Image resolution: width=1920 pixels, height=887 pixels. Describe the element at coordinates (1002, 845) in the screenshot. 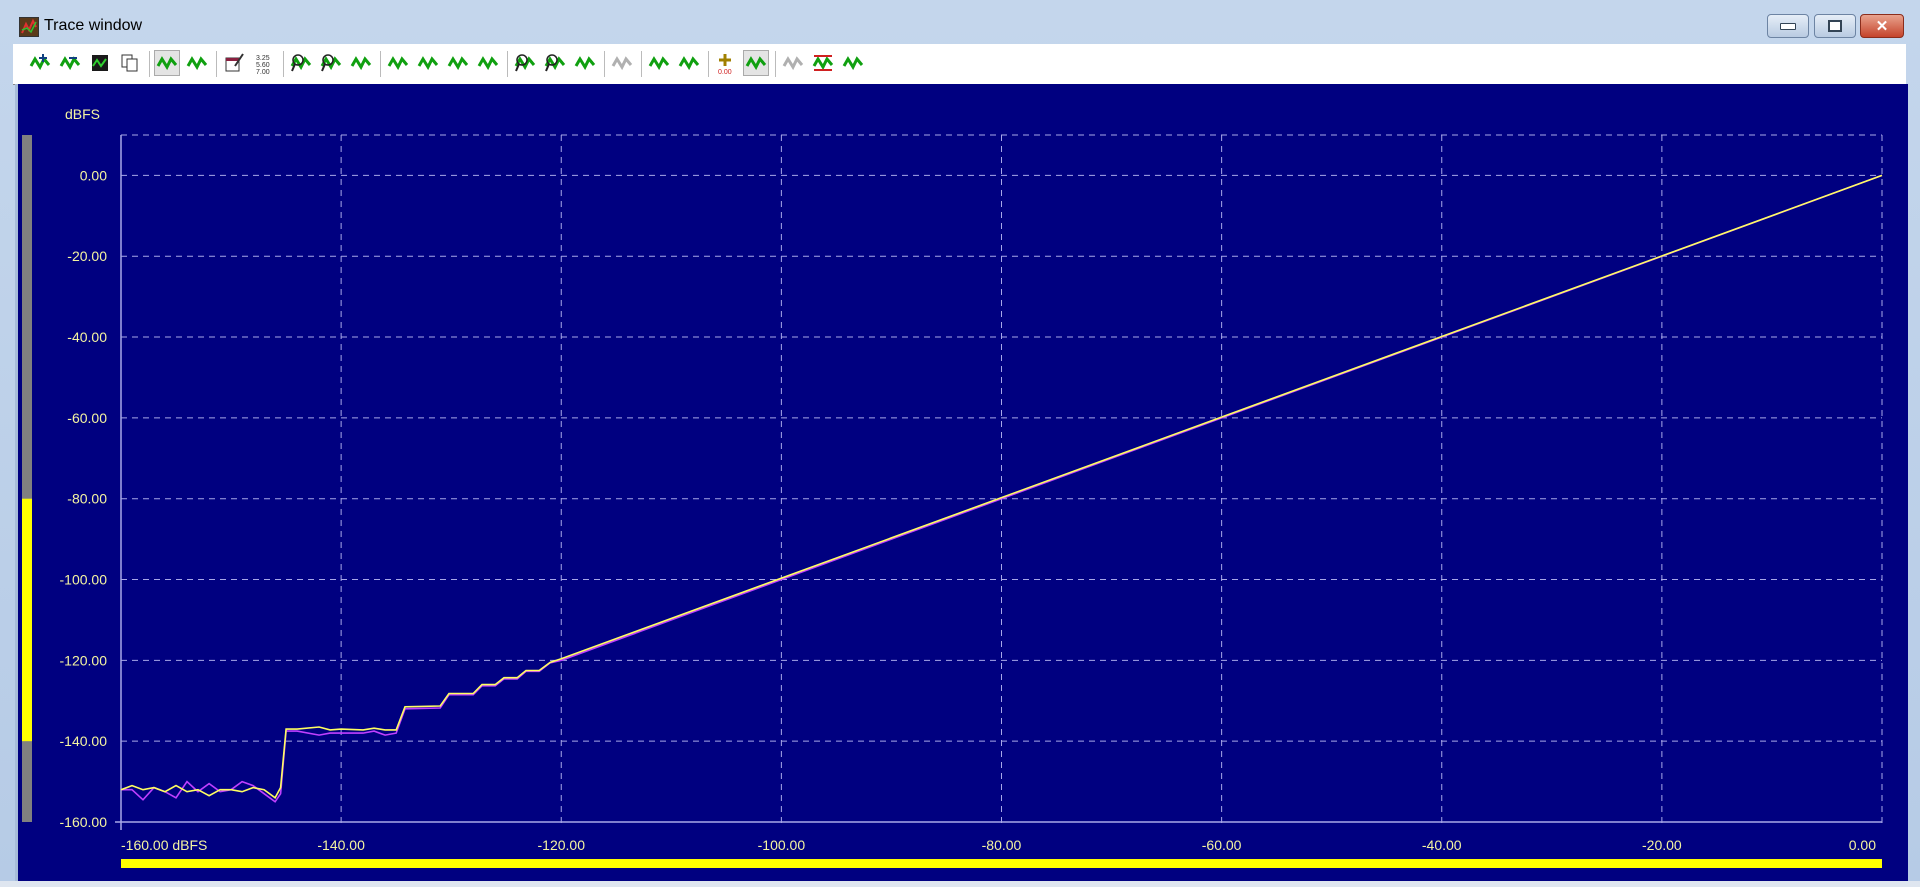

I see `x-tick-label: -80.00` at that location.